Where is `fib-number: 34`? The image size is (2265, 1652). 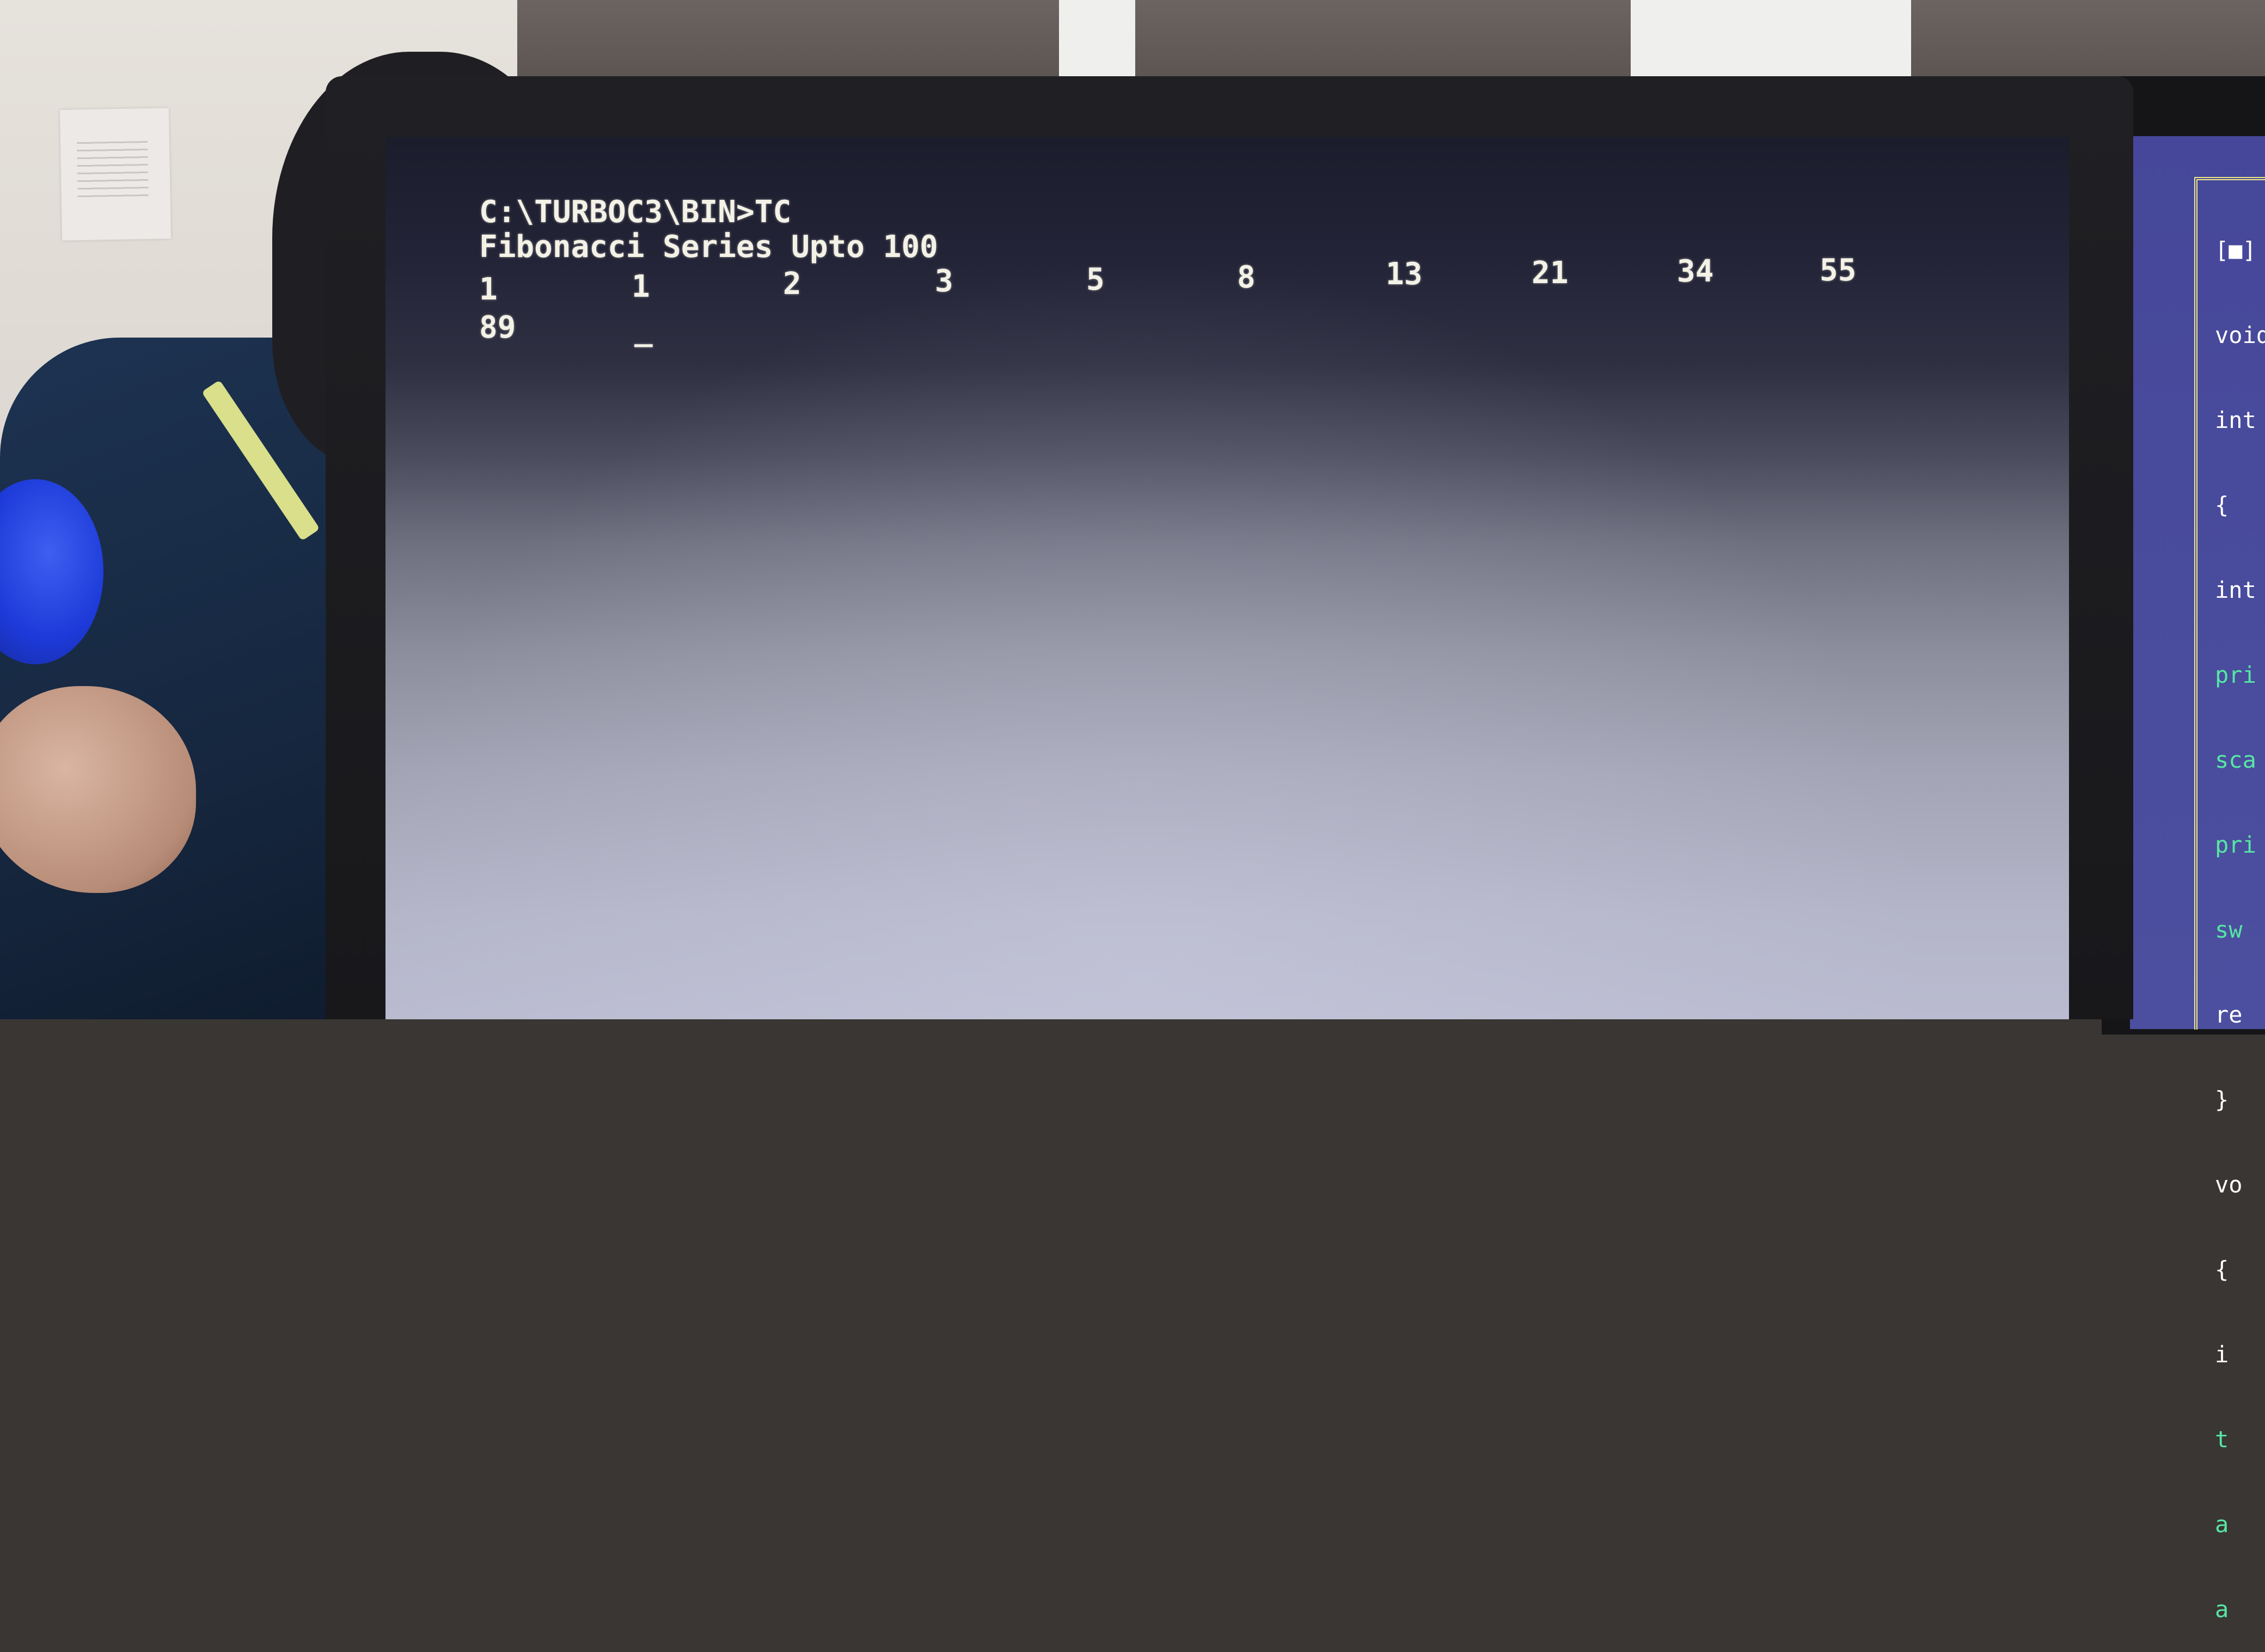 fib-number: 34 is located at coordinates (1695, 271).